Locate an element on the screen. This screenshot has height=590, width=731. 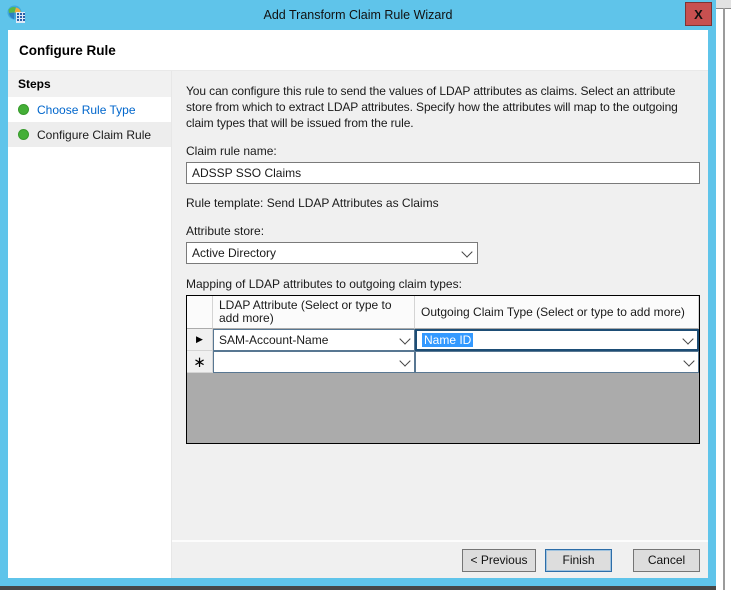
grid-cell-outgoing-claim-type: Name ID is located at coordinates (557, 340).